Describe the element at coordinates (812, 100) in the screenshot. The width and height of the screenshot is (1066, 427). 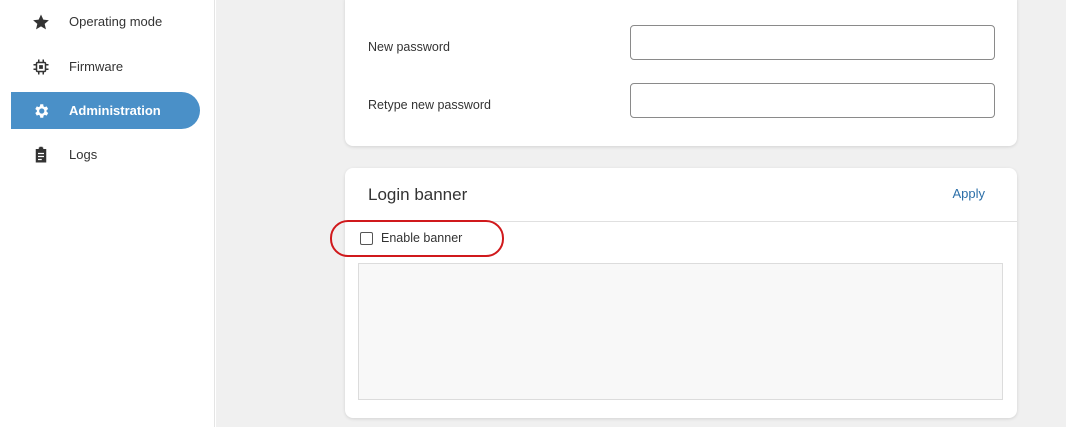
I see `retype-password-field` at that location.